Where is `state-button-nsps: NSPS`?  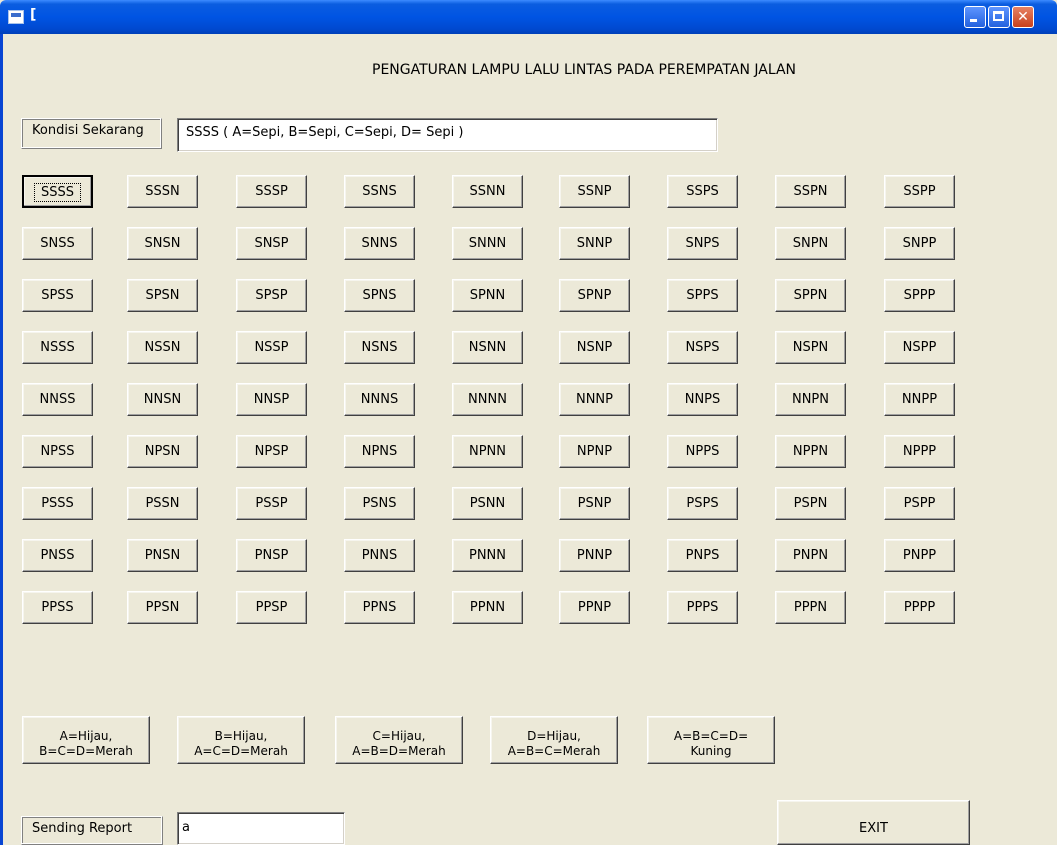
state-button-nsps: NSPS is located at coordinates (702, 347).